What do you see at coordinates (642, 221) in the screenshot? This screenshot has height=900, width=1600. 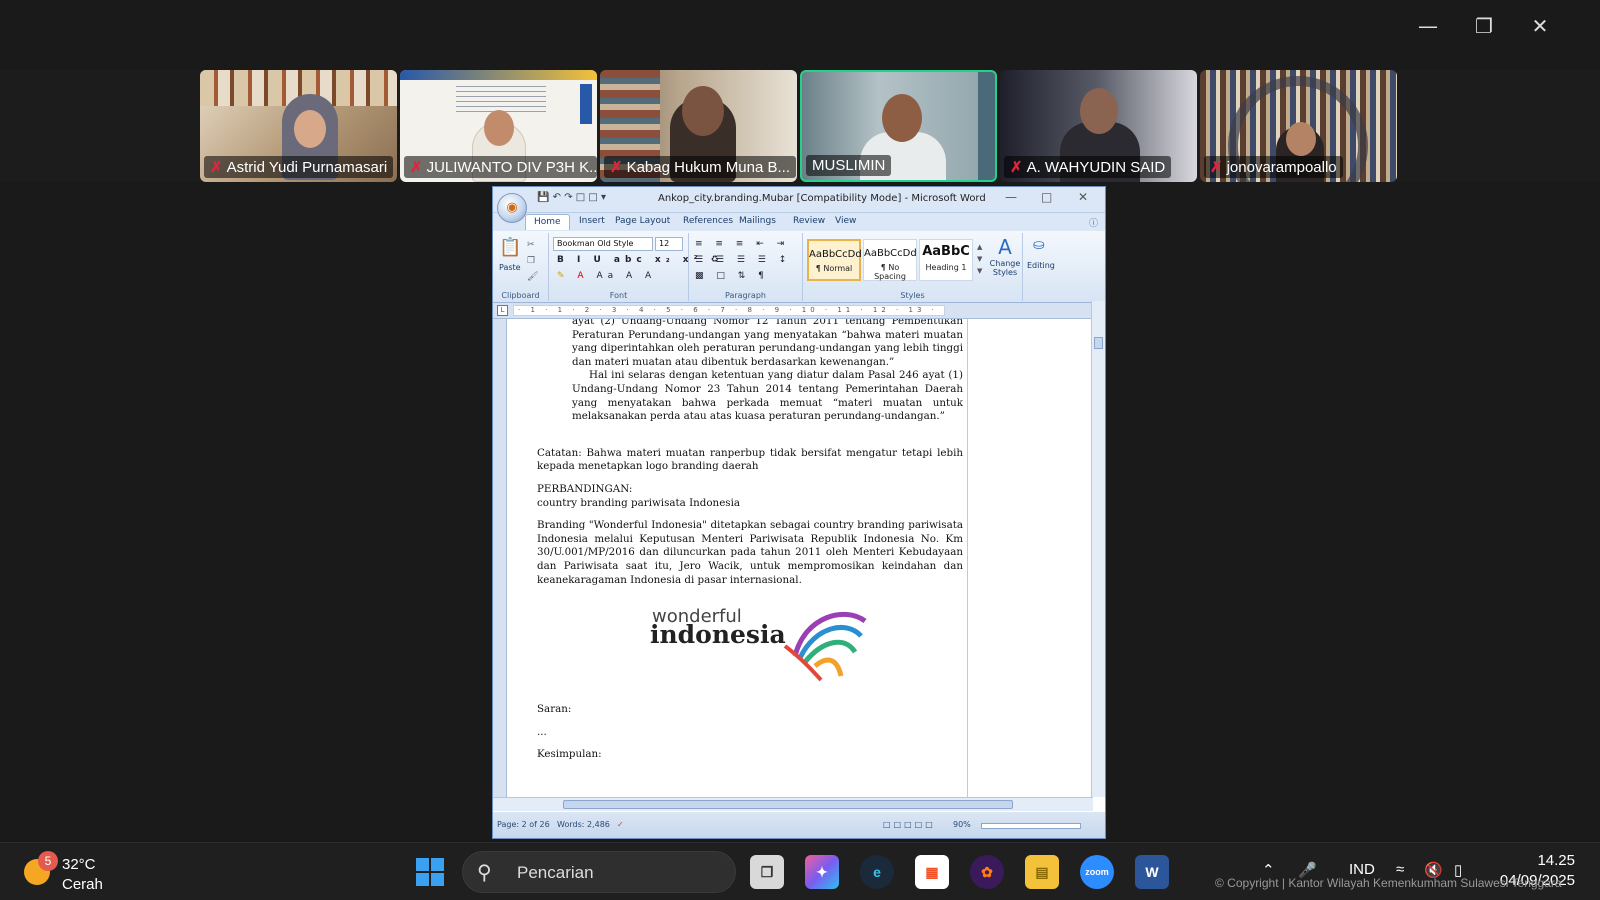 I see `tab-page-layout: Page Layout` at bounding box center [642, 221].